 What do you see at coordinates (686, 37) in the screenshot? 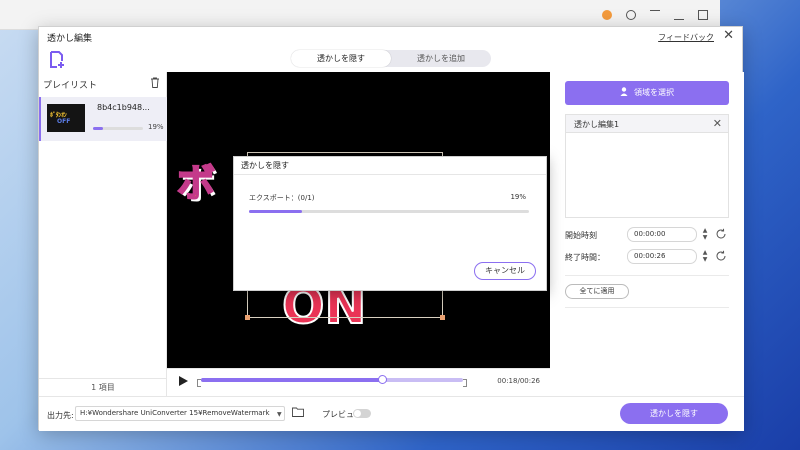
I see `feedback-link: フィードバック` at bounding box center [686, 37].